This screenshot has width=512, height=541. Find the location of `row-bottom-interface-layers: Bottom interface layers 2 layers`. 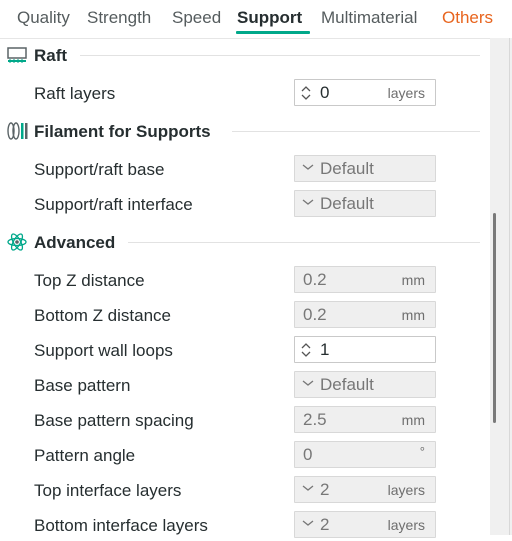

row-bottom-interface-layers: Bottom interface layers 2 layers is located at coordinates (245, 525).